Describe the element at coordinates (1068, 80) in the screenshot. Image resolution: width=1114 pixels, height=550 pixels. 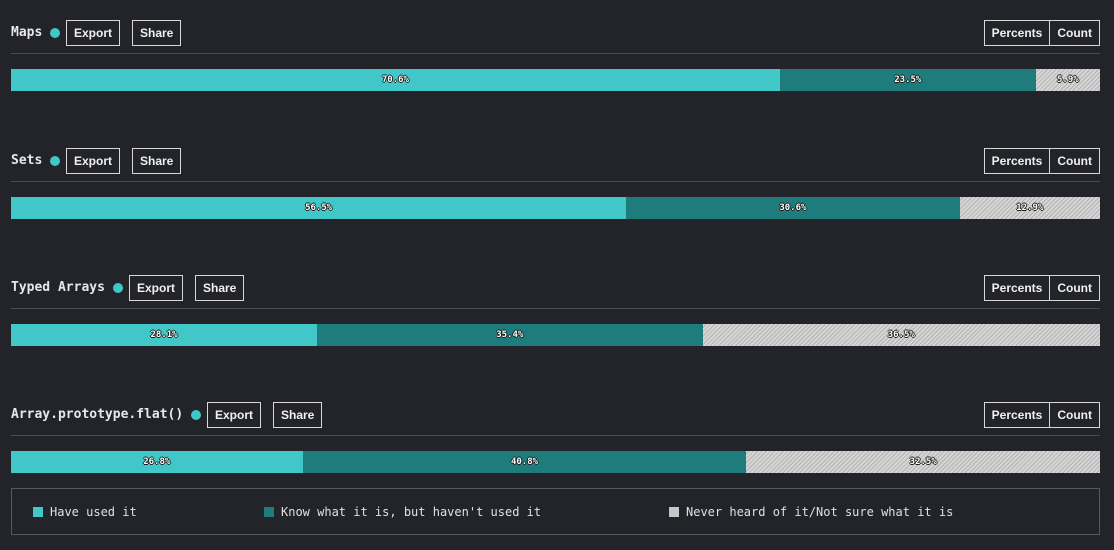
I see `data-label: 5.9%` at that location.